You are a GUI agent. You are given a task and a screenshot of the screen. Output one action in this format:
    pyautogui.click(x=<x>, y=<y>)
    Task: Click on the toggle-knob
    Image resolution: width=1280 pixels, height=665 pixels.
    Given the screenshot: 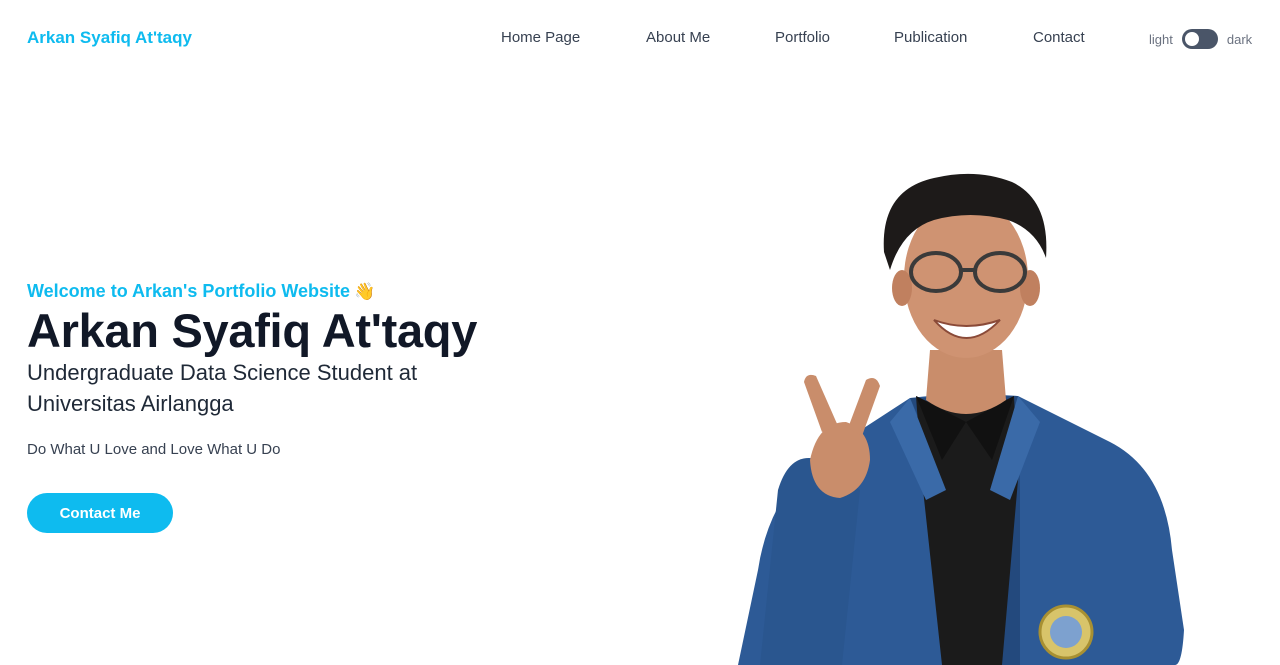 What is the action you would take?
    pyautogui.click(x=1191, y=39)
    